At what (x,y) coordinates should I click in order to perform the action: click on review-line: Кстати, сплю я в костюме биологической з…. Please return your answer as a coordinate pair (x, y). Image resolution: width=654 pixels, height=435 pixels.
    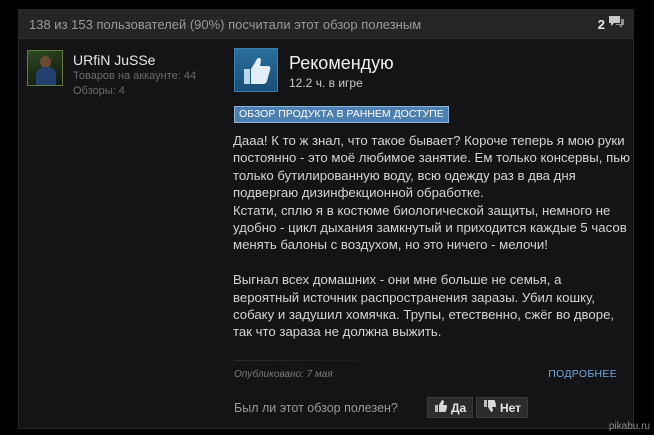
    Looking at the image, I should click on (422, 210).